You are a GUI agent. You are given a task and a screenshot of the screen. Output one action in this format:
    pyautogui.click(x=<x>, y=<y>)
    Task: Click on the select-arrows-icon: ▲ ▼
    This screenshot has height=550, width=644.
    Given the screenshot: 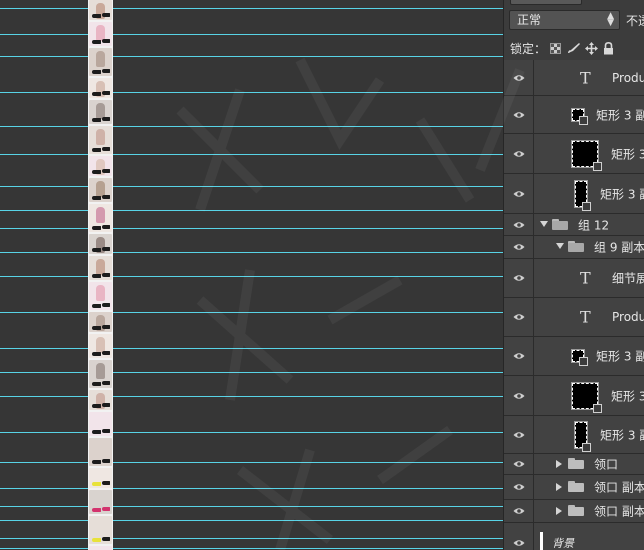 What is the action you would take?
    pyautogui.click(x=610, y=19)
    